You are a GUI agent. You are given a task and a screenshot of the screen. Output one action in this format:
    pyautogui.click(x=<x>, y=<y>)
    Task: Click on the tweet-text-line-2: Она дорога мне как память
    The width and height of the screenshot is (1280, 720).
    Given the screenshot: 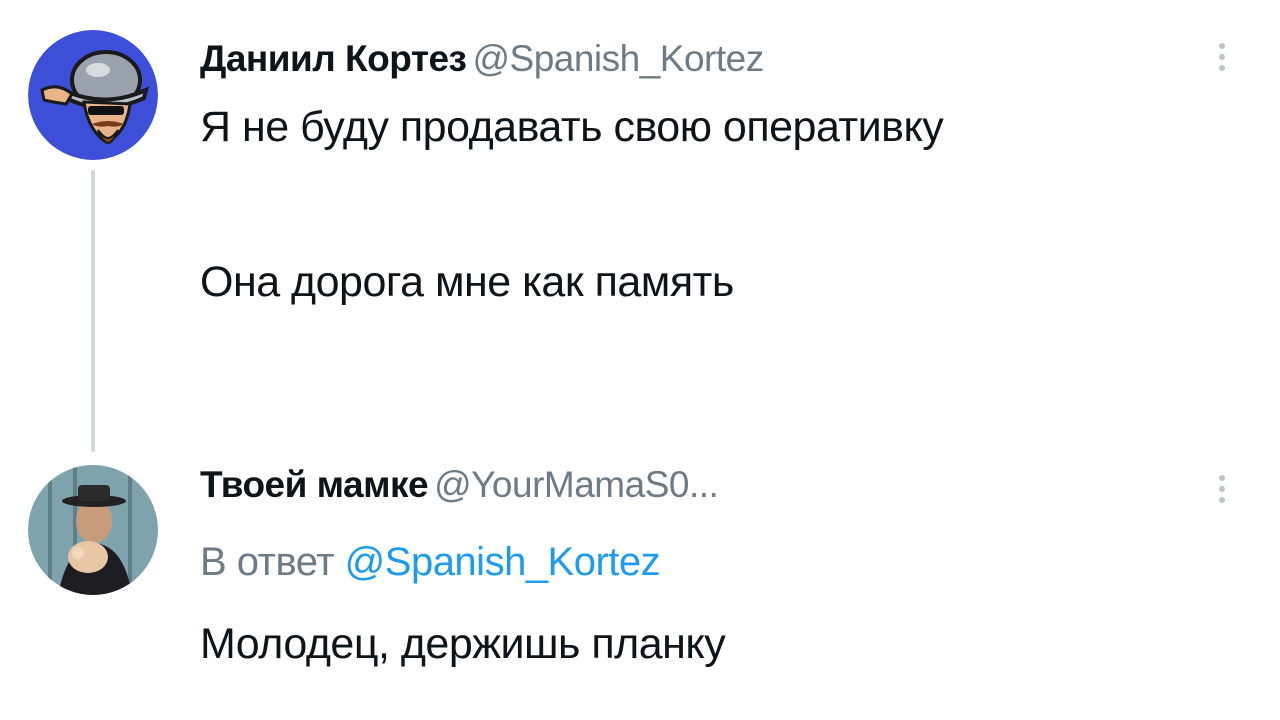 What is the action you would take?
    pyautogui.click(x=467, y=282)
    